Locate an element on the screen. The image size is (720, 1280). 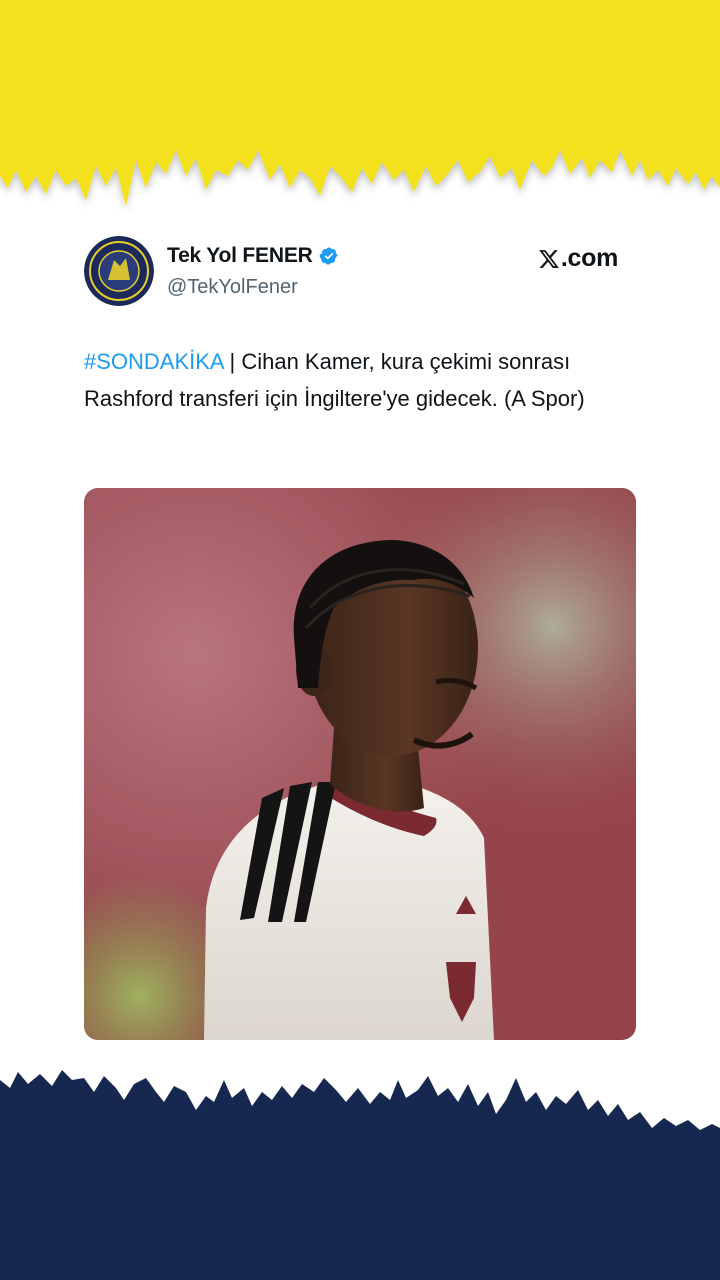
verified-badge-icon is located at coordinates (329, 256).